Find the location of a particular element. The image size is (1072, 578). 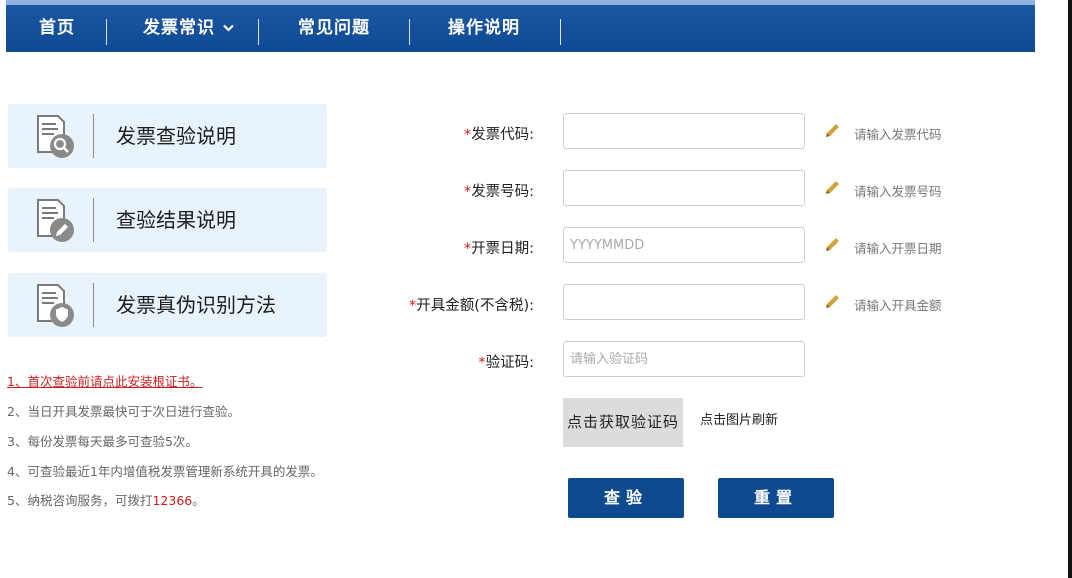

panel-check-instructions: 发票查验说明 is located at coordinates (167, 136).